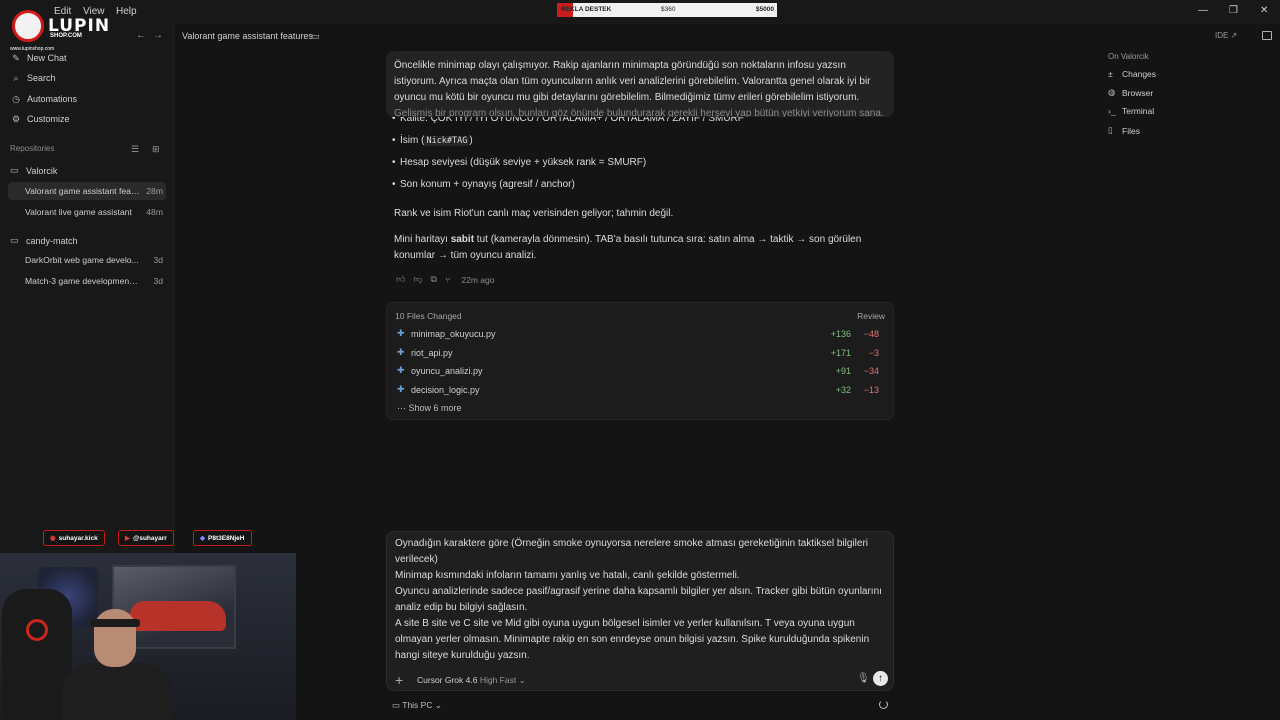 The image size is (1280, 720). What do you see at coordinates (1130, 92) in the screenshot?
I see `right-panel-browser: ◍ Browser` at bounding box center [1130, 92].